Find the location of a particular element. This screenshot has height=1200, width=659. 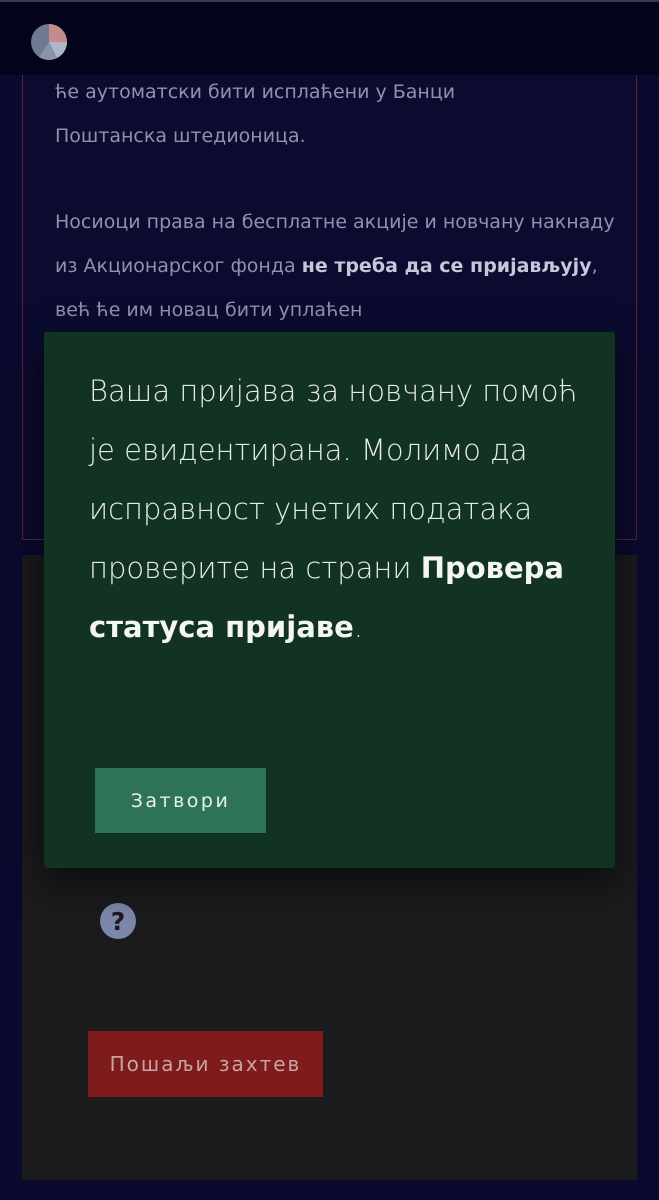

pie-chart-icon is located at coordinates (49, 42).